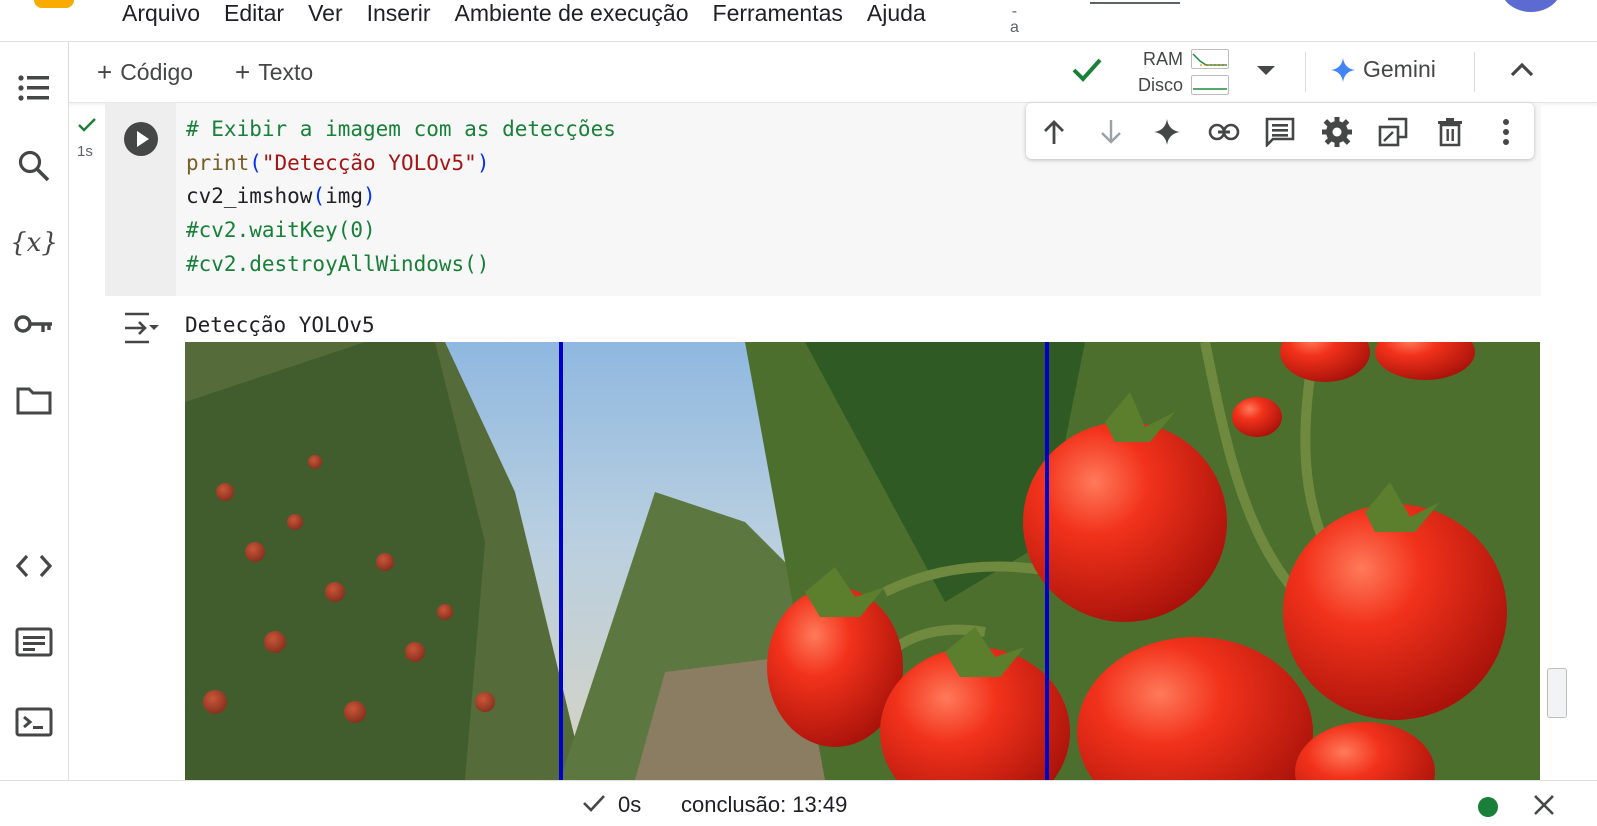 Image resolution: width=1597 pixels, height=826 pixels. Describe the element at coordinates (281, 230) in the screenshot. I see `code-line: #cv2.waitKey(0)` at that location.